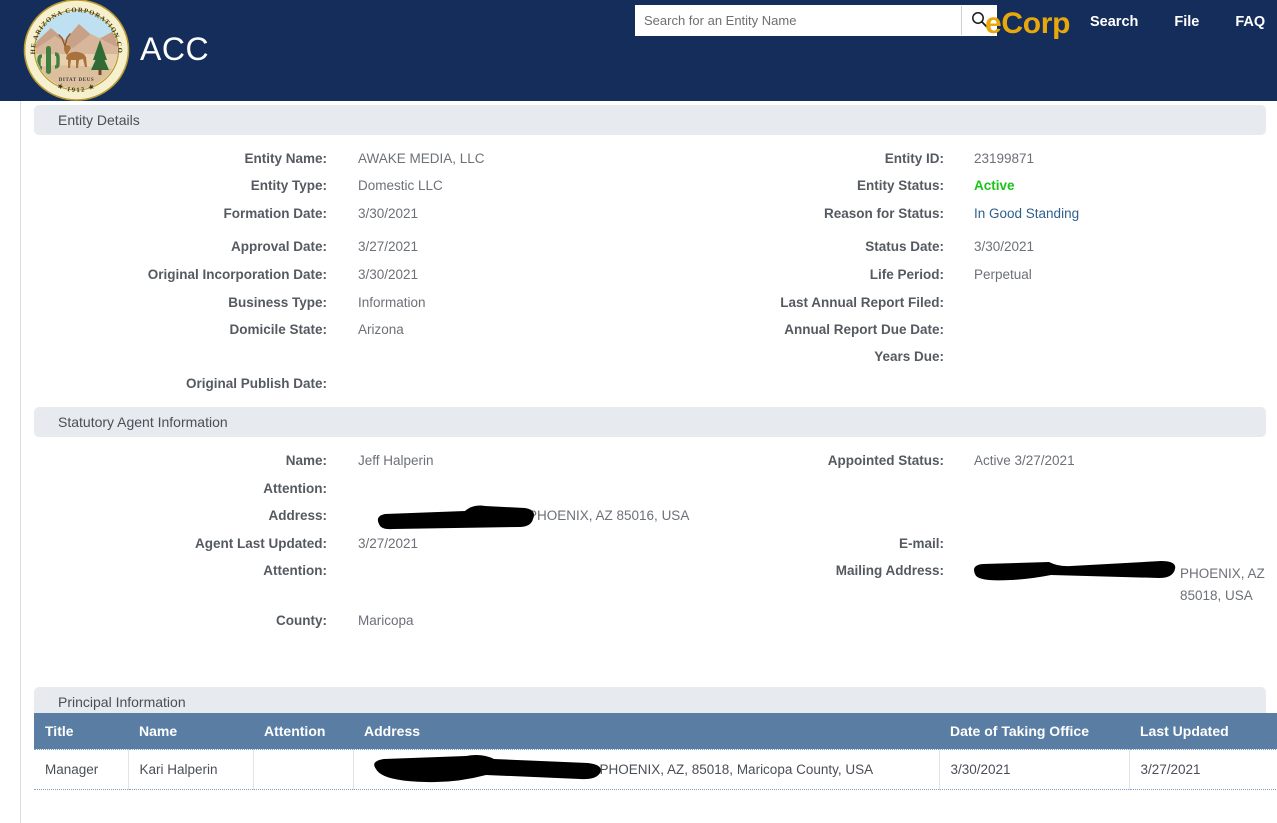 This screenshot has height=823, width=1277. What do you see at coordinates (381, 329) in the screenshot?
I see `value-domicile-state: Arizona` at bounding box center [381, 329].